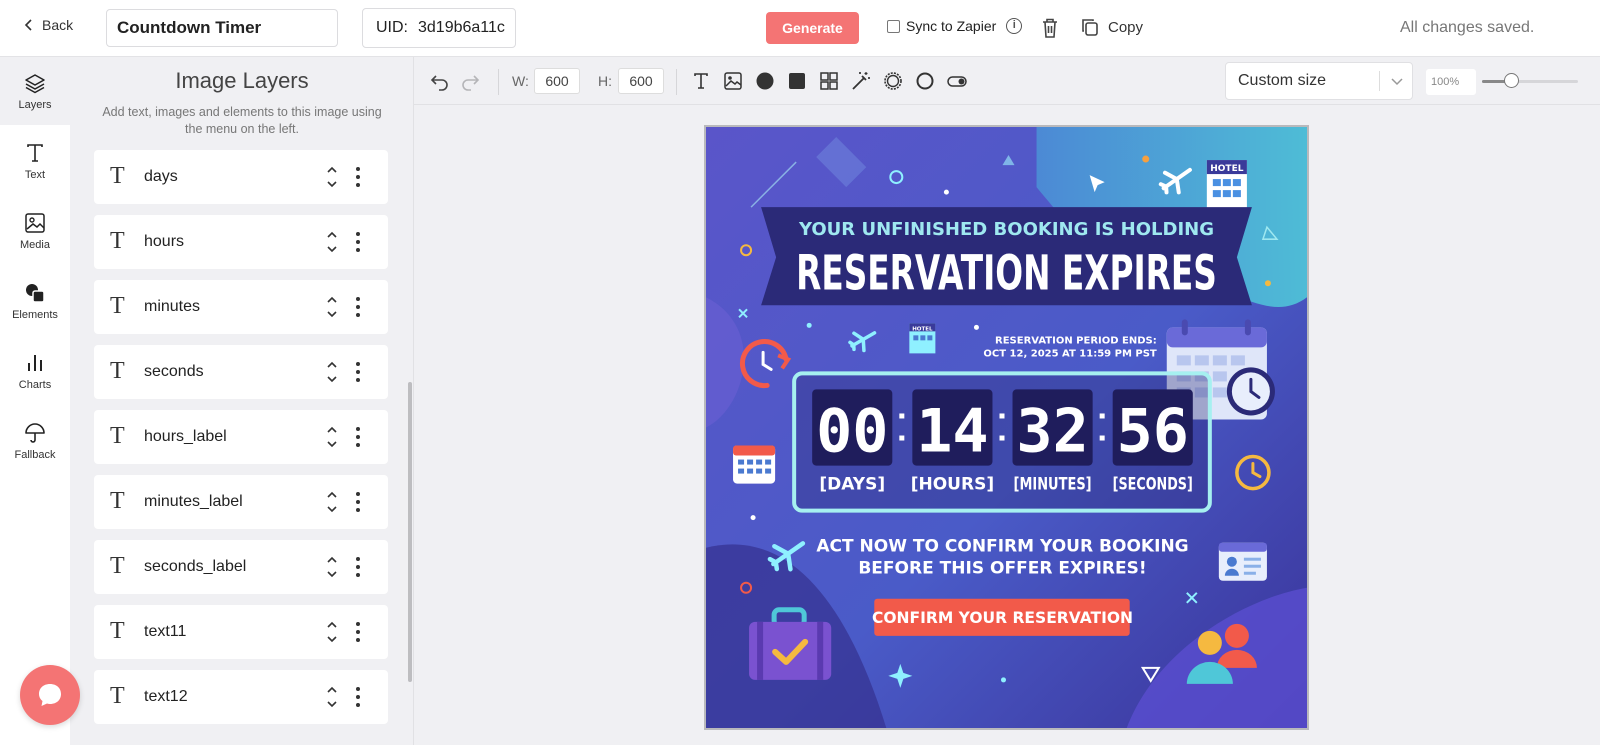 The height and width of the screenshot is (745, 1600). Describe the element at coordinates (701, 81) in the screenshot. I see `add-text-icon` at that location.